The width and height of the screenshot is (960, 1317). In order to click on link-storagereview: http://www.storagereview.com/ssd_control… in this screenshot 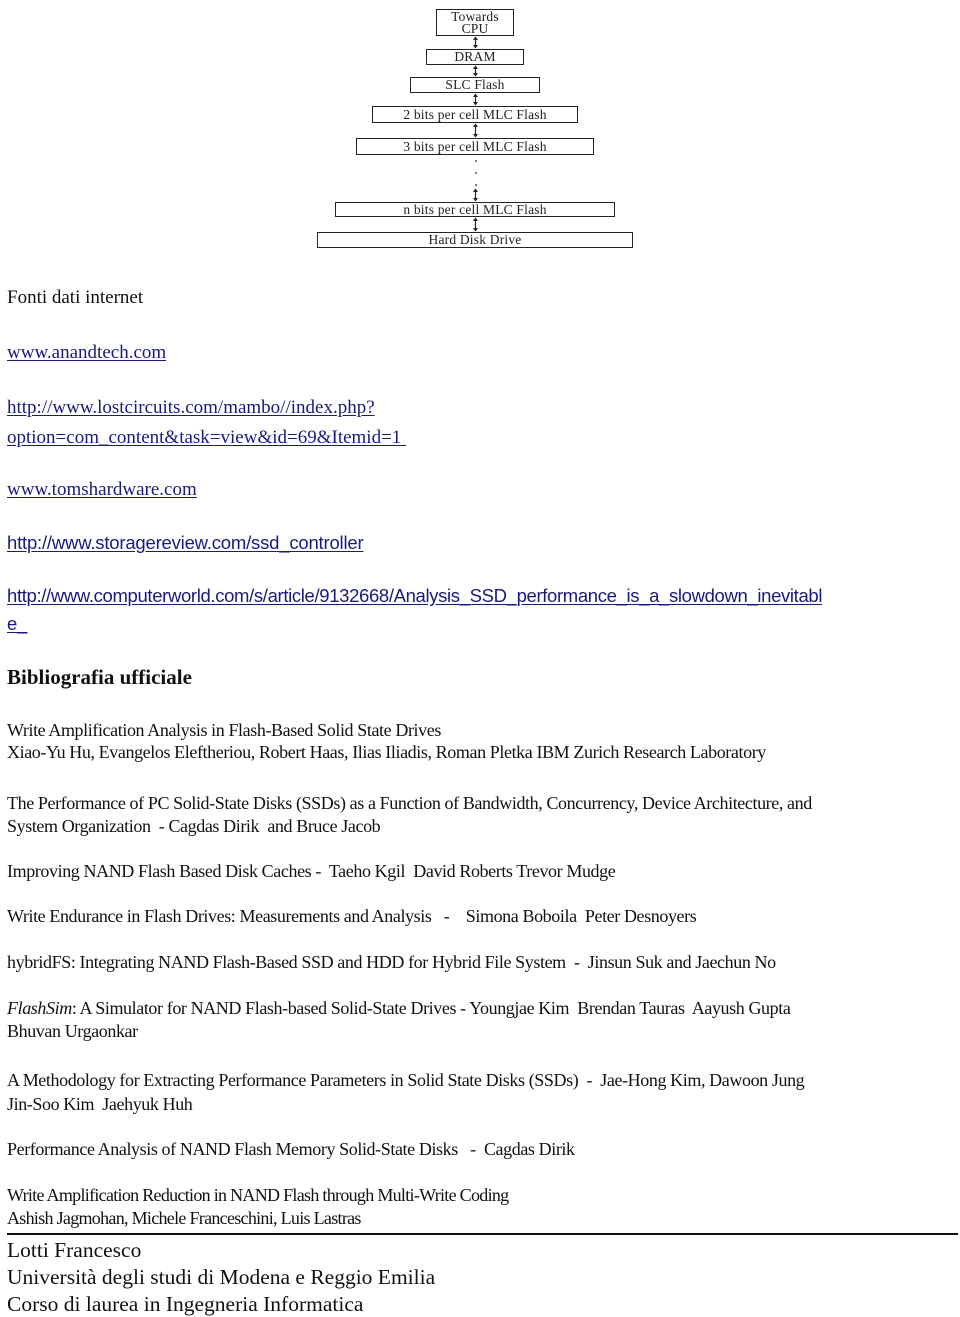, I will do `click(185, 543)`.